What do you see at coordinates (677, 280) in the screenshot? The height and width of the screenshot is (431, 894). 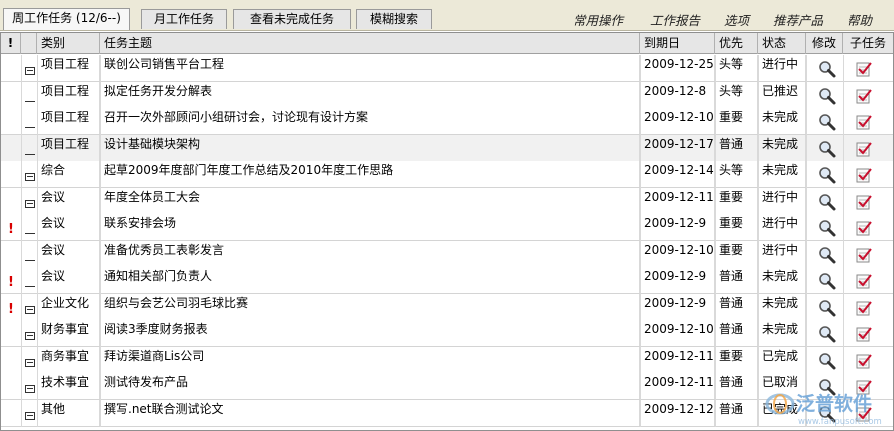 I see `cell-due-date: 2009-12-9` at bounding box center [677, 280].